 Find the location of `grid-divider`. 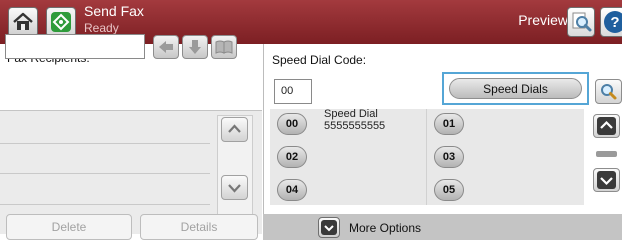

grid-divider is located at coordinates (426, 157).